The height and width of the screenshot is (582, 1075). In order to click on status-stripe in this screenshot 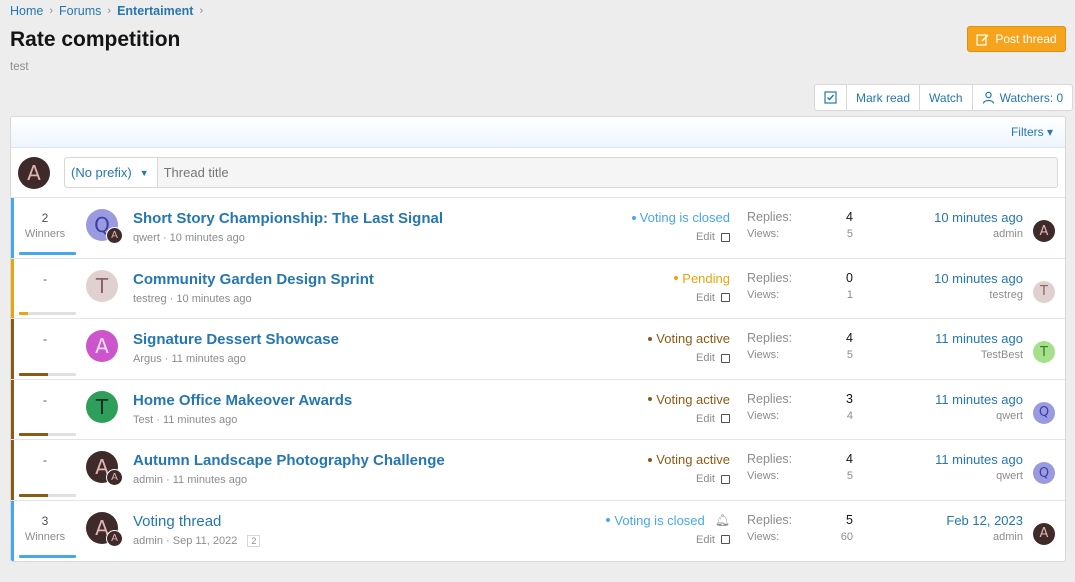, I will do `click(12, 470)`.